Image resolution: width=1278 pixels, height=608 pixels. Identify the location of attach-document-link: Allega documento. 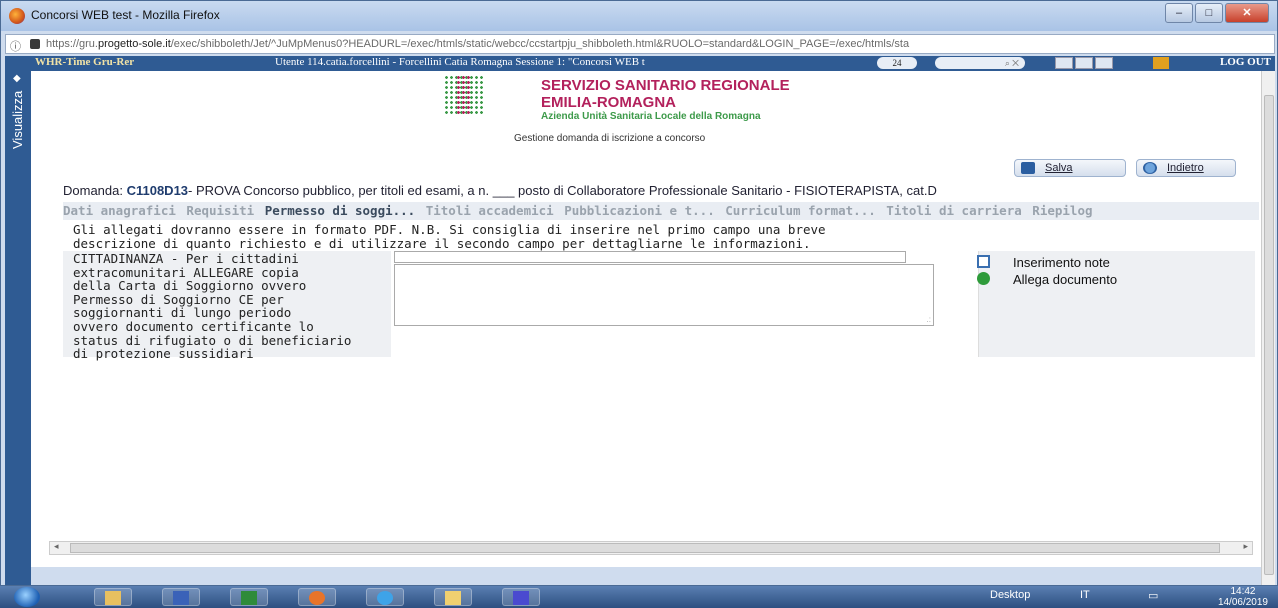
(1047, 279).